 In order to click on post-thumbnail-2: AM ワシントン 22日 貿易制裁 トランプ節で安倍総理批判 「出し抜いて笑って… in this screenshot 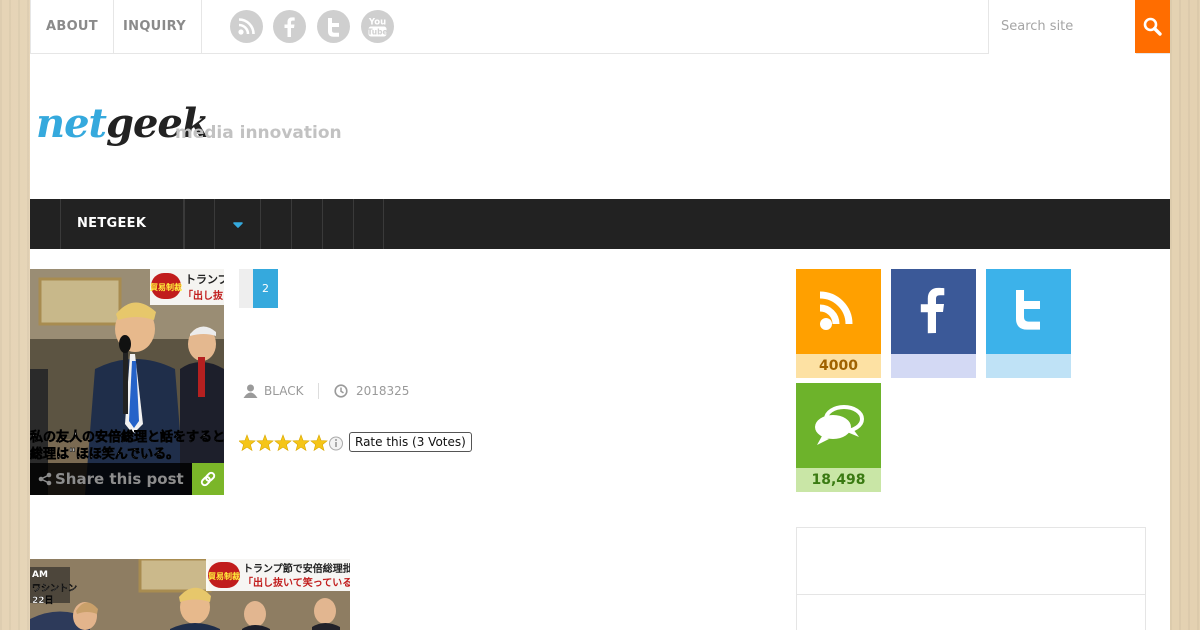, I will do `click(190, 594)`.